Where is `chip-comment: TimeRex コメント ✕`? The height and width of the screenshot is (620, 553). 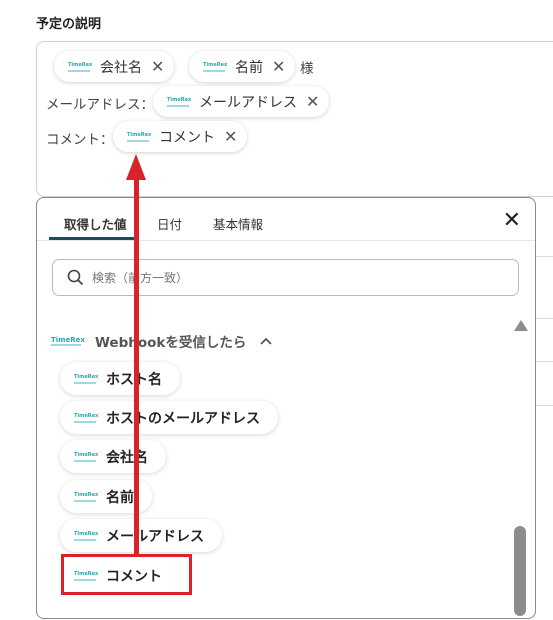
chip-comment: TimeRex コメント ✕ is located at coordinates (180, 136).